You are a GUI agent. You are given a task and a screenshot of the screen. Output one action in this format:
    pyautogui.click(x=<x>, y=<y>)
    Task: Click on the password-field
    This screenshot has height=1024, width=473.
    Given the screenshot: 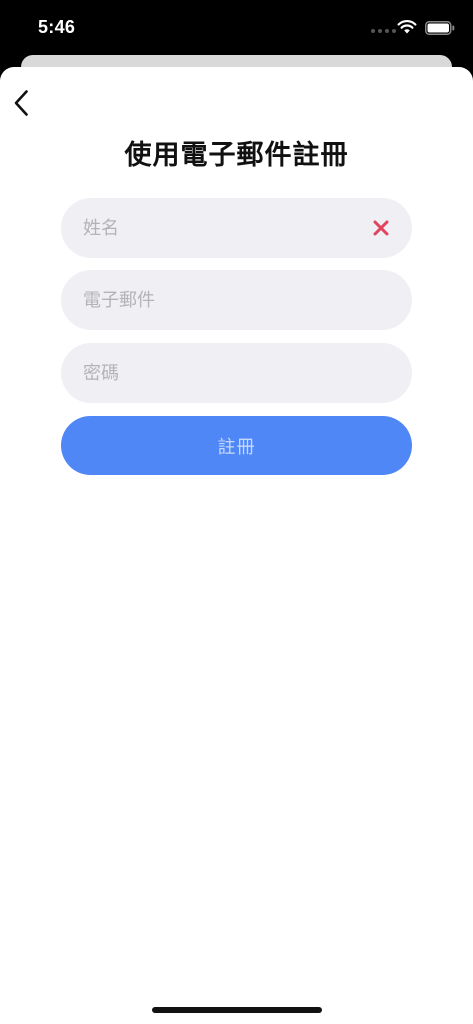 What is the action you would take?
    pyautogui.click(x=236, y=373)
    